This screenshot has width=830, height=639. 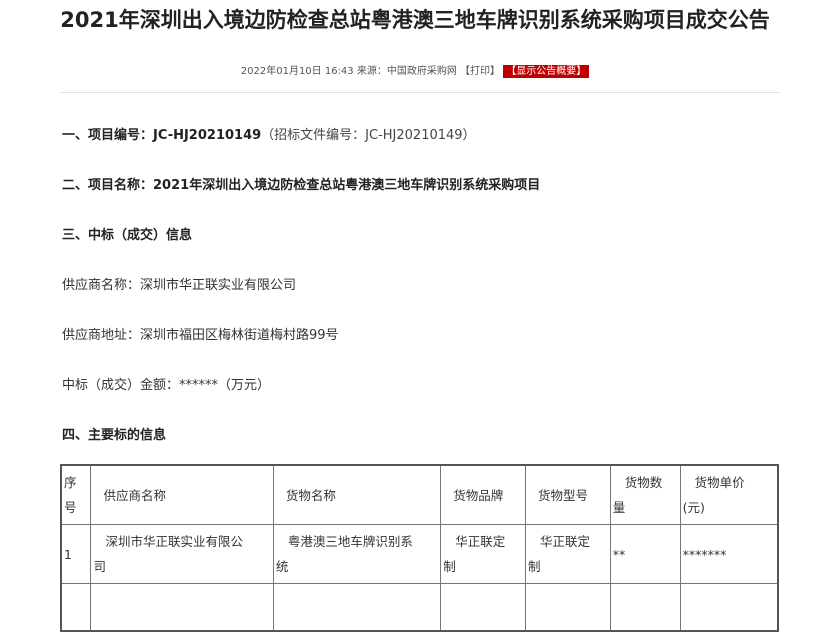 What do you see at coordinates (483, 554) in the screenshot?
I see `cell-brand: 华正联定制` at bounding box center [483, 554].